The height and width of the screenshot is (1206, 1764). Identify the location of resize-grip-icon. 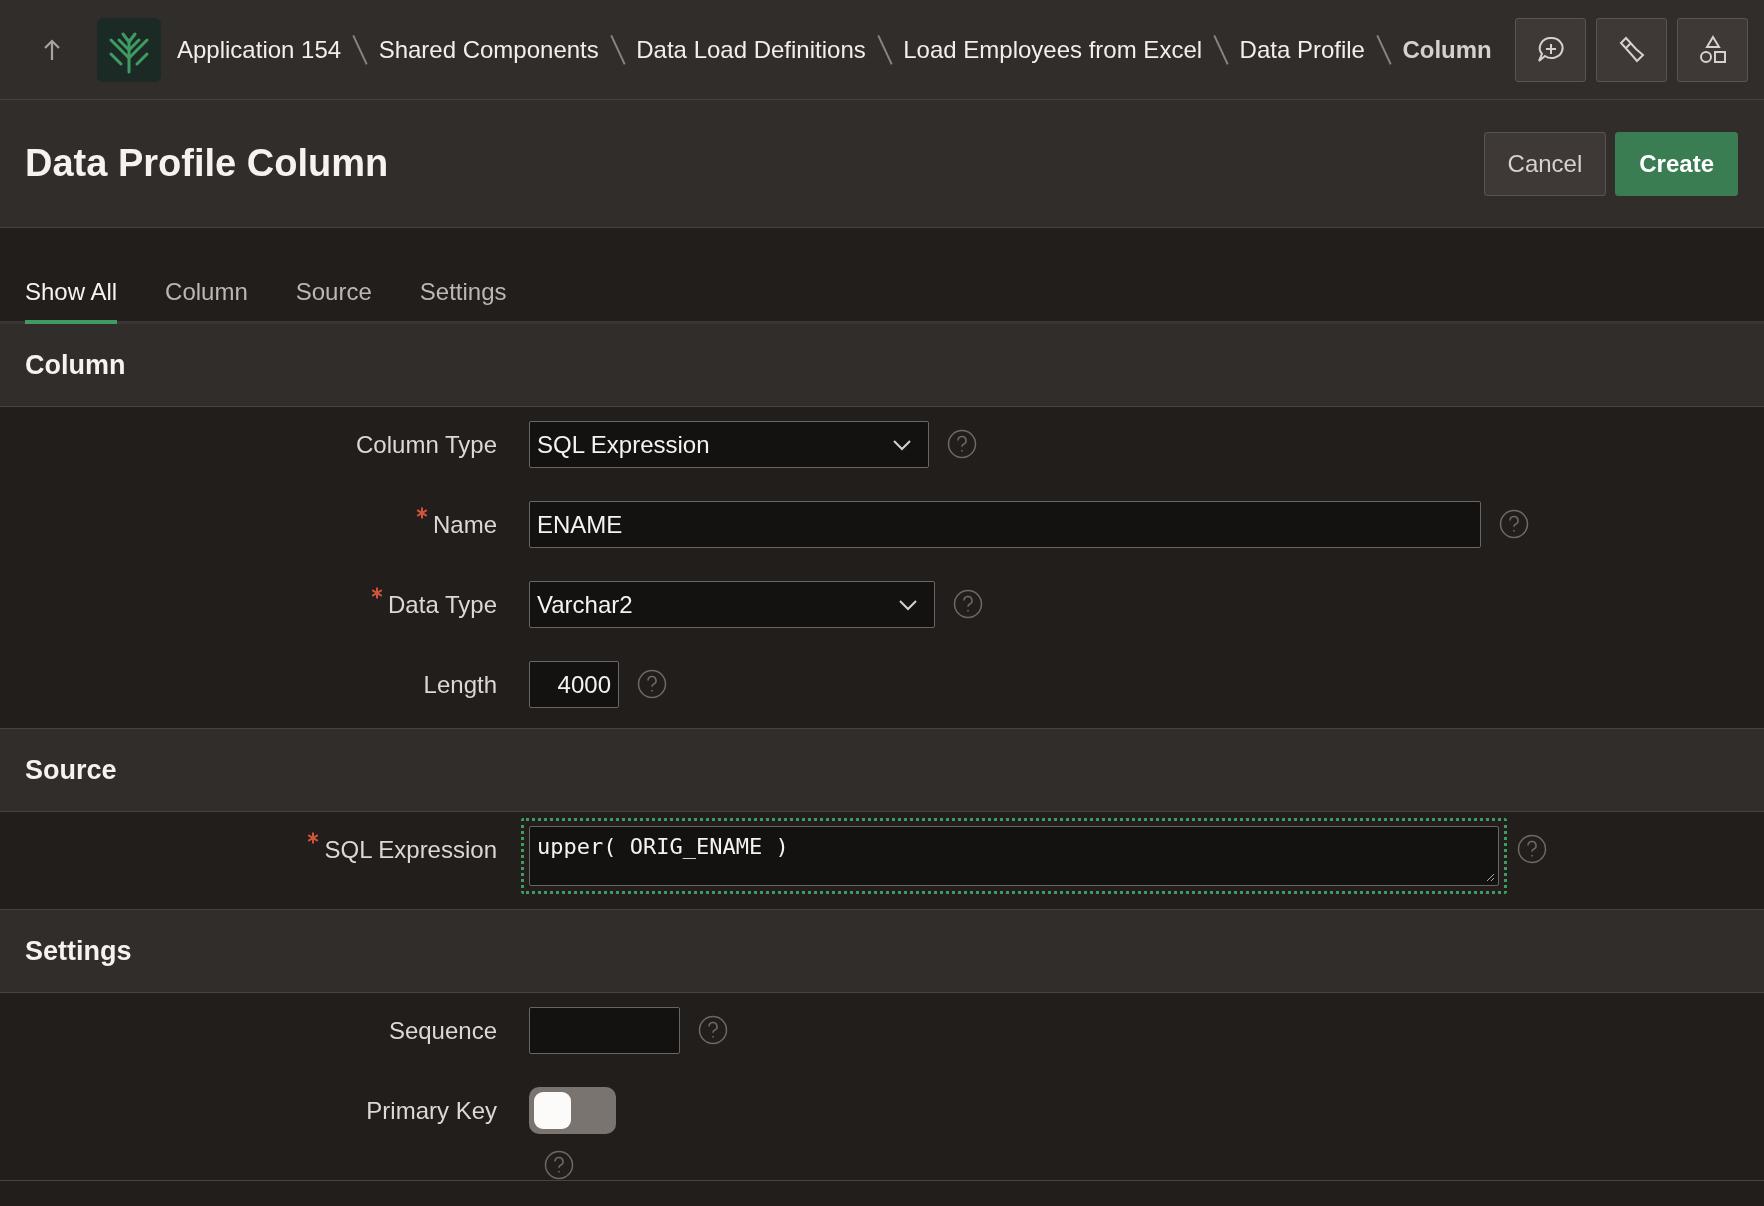
(1490, 877).